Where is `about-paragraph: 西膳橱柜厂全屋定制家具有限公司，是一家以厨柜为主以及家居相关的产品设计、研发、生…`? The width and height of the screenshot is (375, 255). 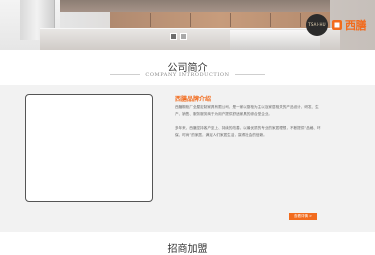 about-paragraph: 西膳橱柜厂全屋定制家具有限公司，是一家以厨柜为主以及家居相关的产品设计、研发、生… is located at coordinates (247, 110).